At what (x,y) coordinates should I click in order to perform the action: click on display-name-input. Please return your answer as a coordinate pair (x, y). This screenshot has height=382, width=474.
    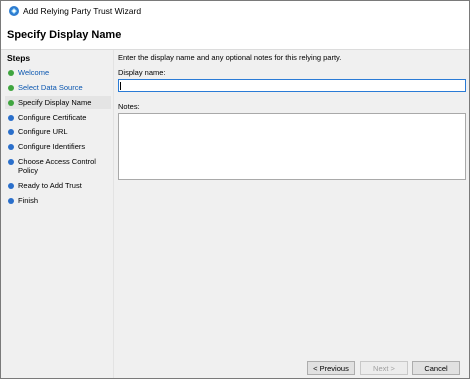
    Looking at the image, I should click on (292, 85).